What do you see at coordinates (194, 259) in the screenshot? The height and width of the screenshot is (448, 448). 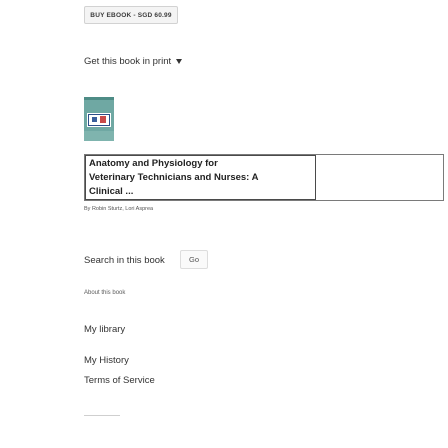 I see `go-button: Go` at bounding box center [194, 259].